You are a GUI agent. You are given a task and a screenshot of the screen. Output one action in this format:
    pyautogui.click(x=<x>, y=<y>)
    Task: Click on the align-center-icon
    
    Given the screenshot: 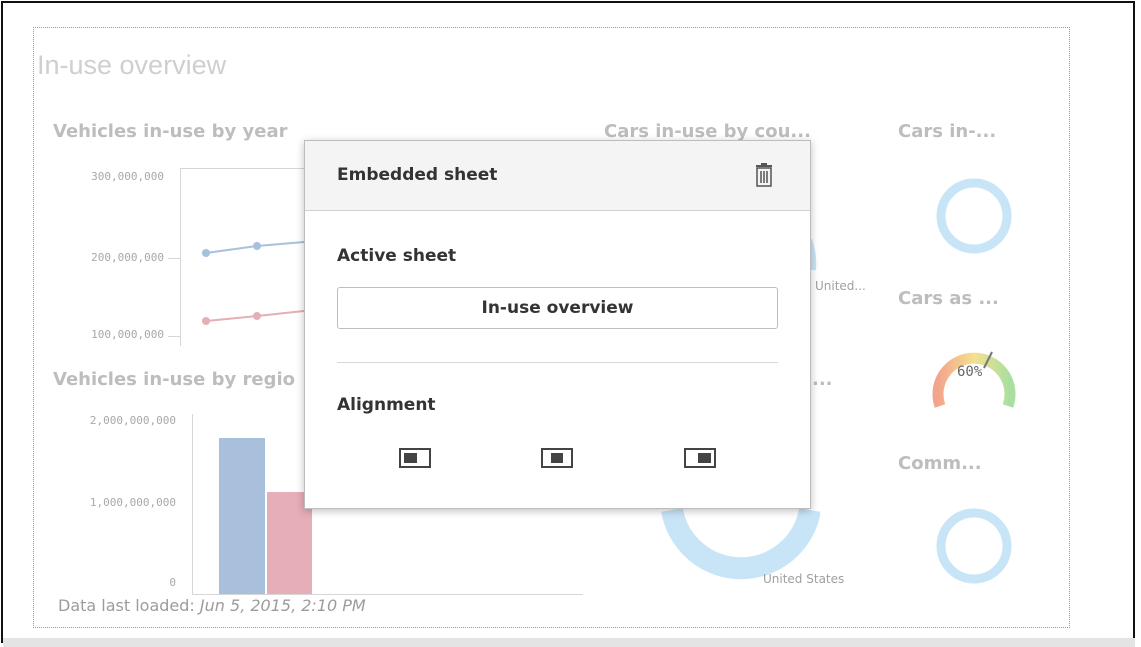 What is the action you would take?
    pyautogui.click(x=557, y=458)
    